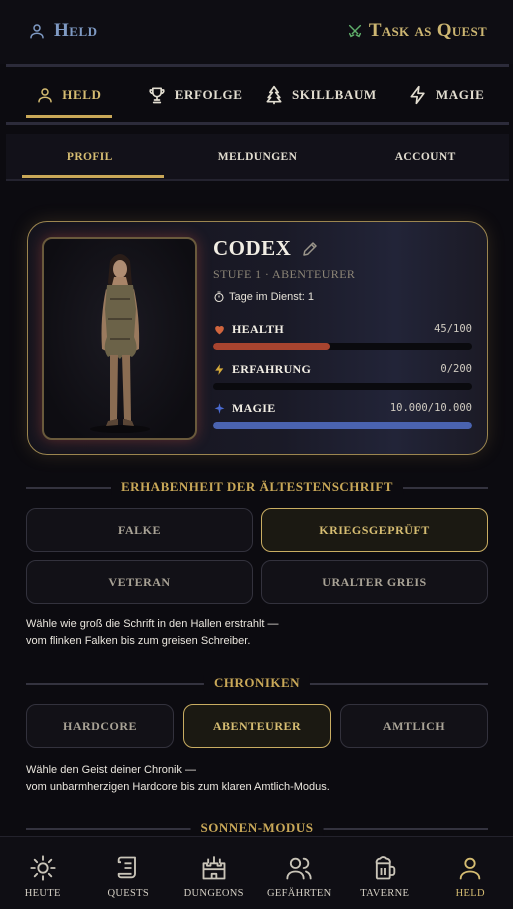  I want to click on scroll-icon, so click(127, 867).